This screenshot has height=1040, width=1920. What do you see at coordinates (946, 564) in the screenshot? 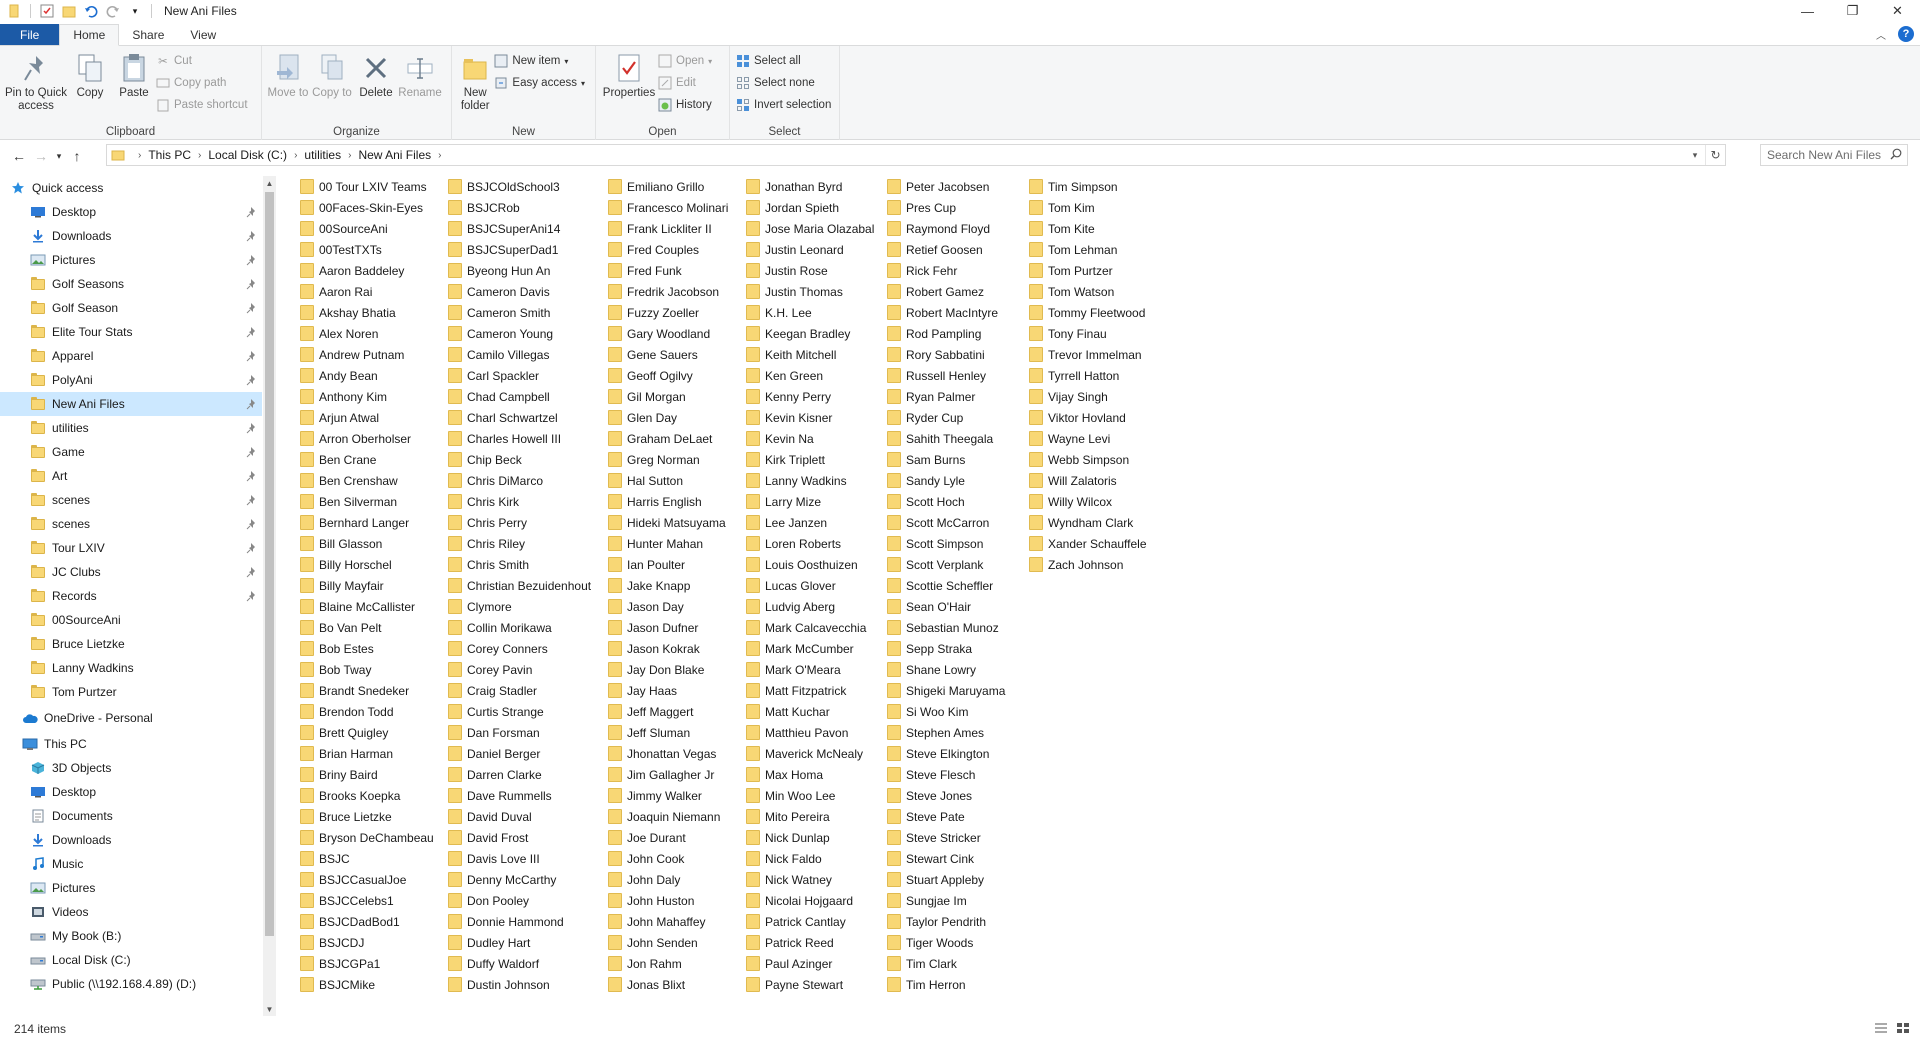
I see `folder-item: Scott Verplank` at bounding box center [946, 564].